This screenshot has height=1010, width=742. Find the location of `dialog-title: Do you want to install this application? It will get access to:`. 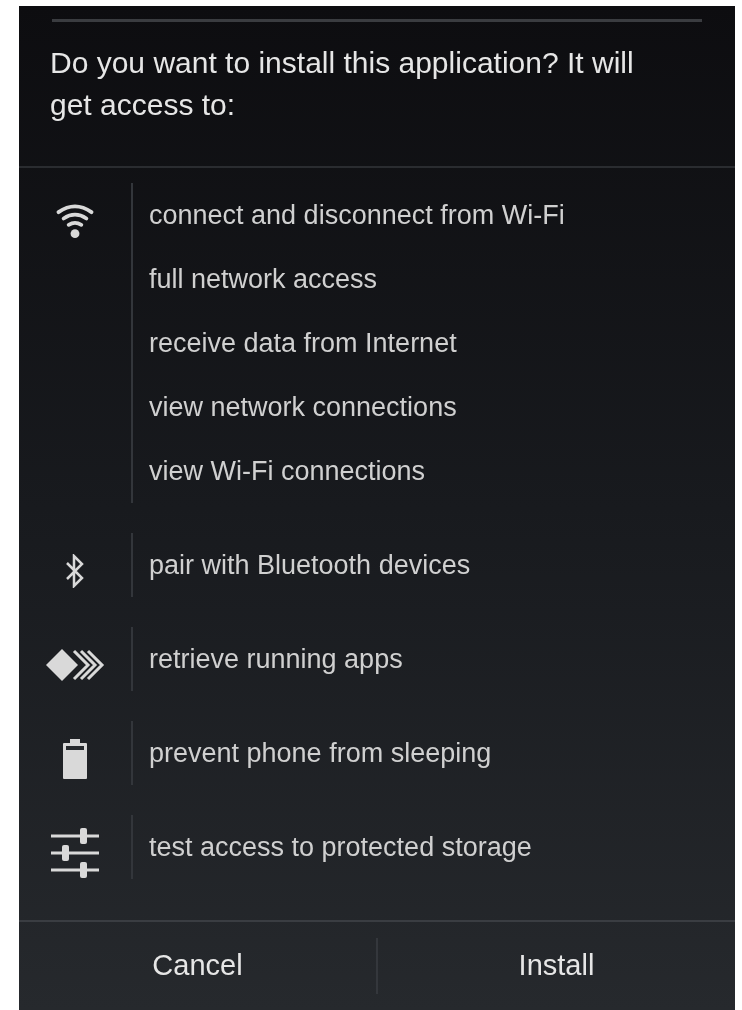

dialog-title: Do you want to install this application? It will get access to: is located at coordinates (342, 84).